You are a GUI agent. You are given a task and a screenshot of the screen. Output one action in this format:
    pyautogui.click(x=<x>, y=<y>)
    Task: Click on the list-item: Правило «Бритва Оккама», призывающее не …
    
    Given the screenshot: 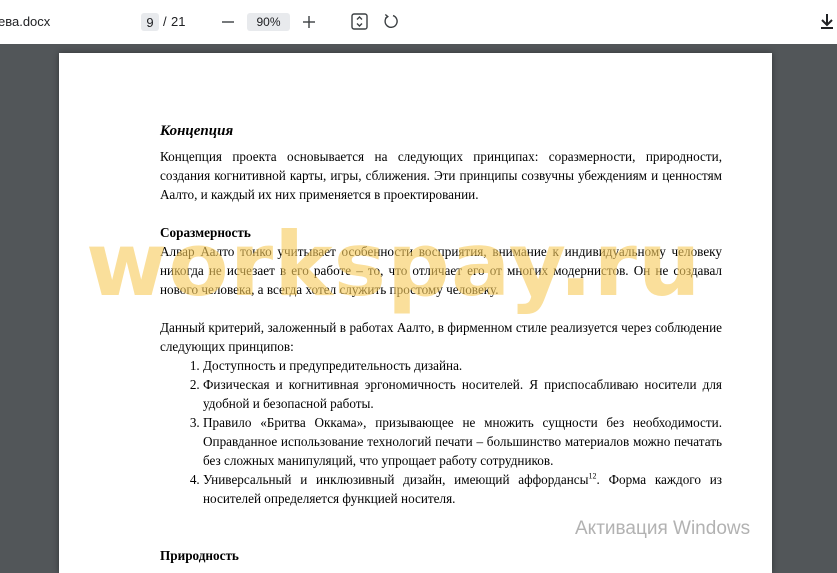 What is the action you would take?
    pyautogui.click(x=462, y=441)
    